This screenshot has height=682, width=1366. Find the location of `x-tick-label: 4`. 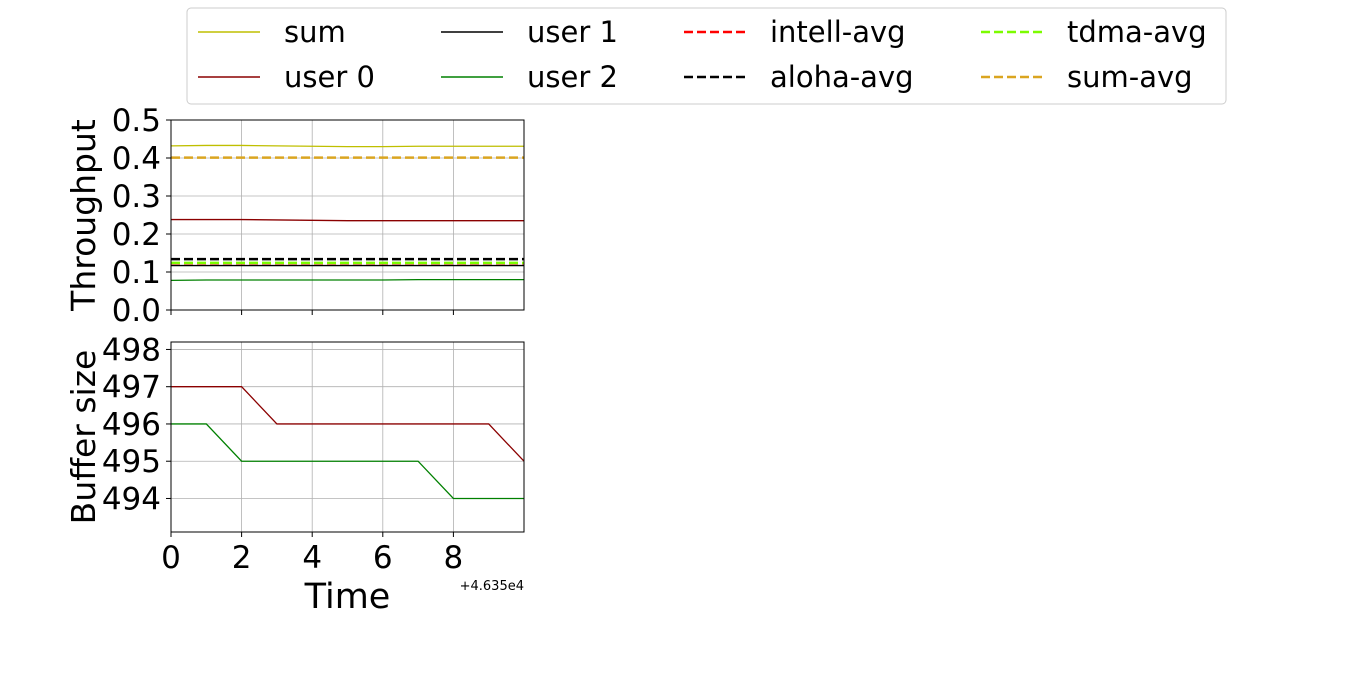

x-tick-label: 4 is located at coordinates (312, 558).